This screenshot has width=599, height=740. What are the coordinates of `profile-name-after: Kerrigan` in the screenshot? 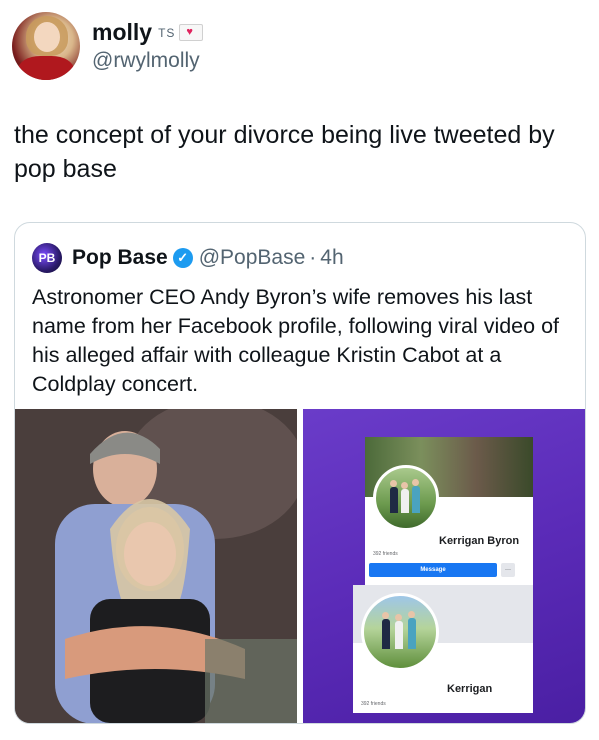 It's located at (470, 689).